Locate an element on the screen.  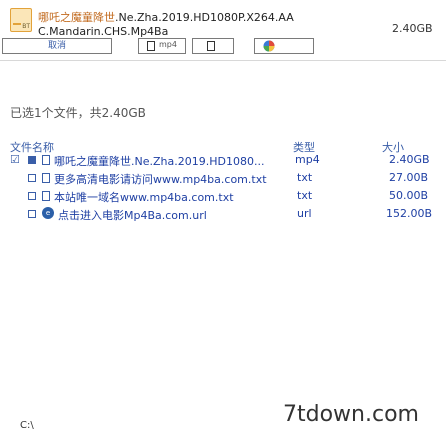
filter-doc-field is located at coordinates (213, 46).